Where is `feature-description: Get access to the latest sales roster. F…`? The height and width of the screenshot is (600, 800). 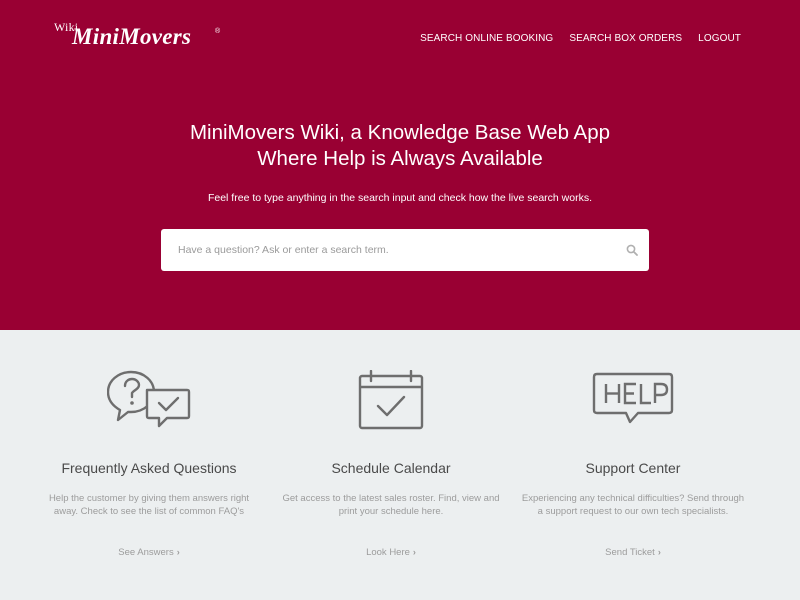
feature-description: Get access to the latest sales roster. F… is located at coordinates (391, 505).